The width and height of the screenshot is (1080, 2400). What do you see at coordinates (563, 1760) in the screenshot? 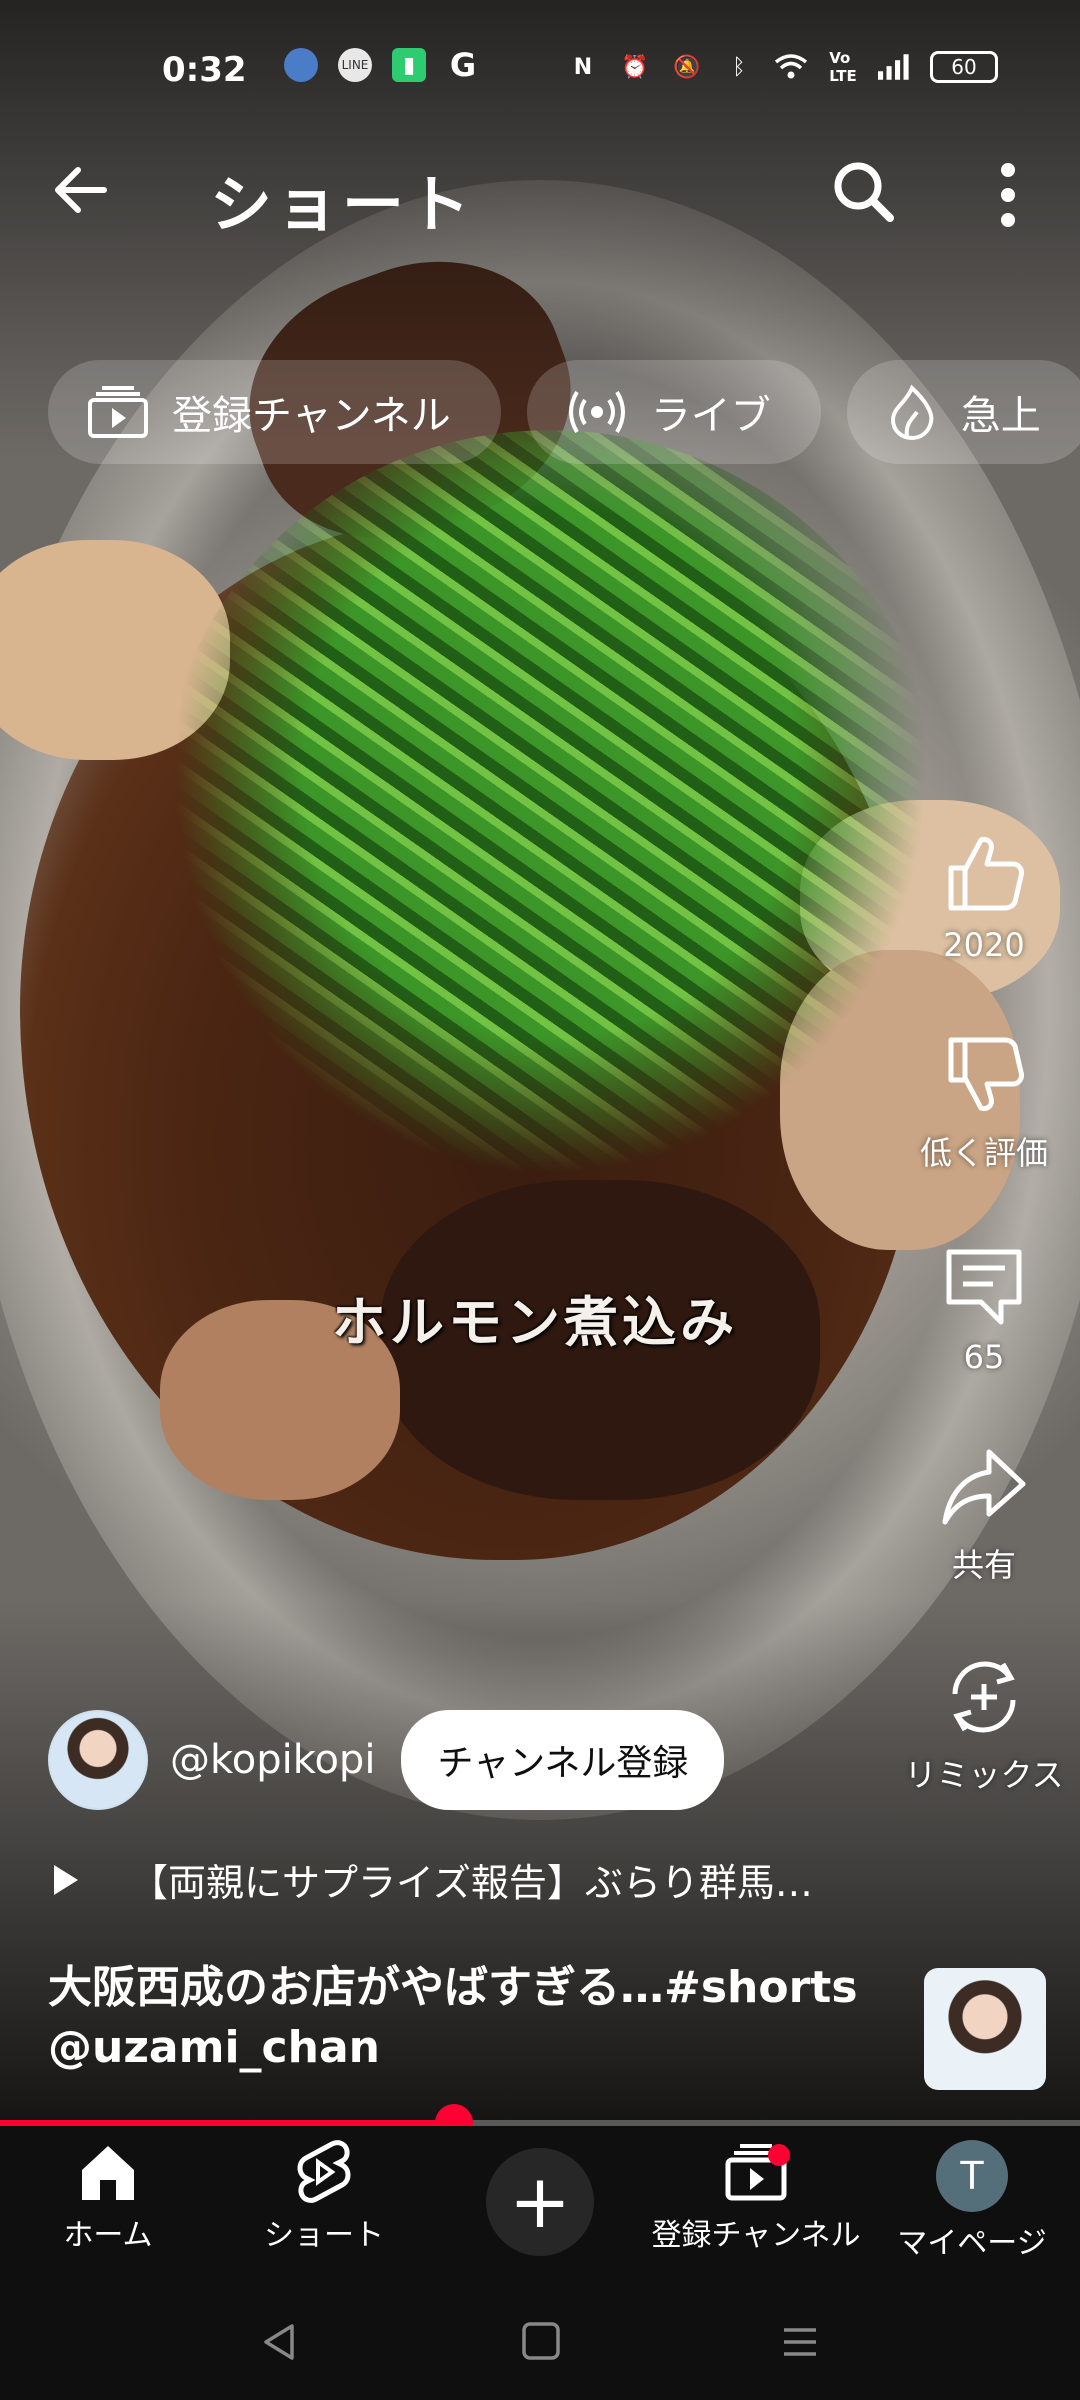
I see `subscribe-button: チャンネル登録` at bounding box center [563, 1760].